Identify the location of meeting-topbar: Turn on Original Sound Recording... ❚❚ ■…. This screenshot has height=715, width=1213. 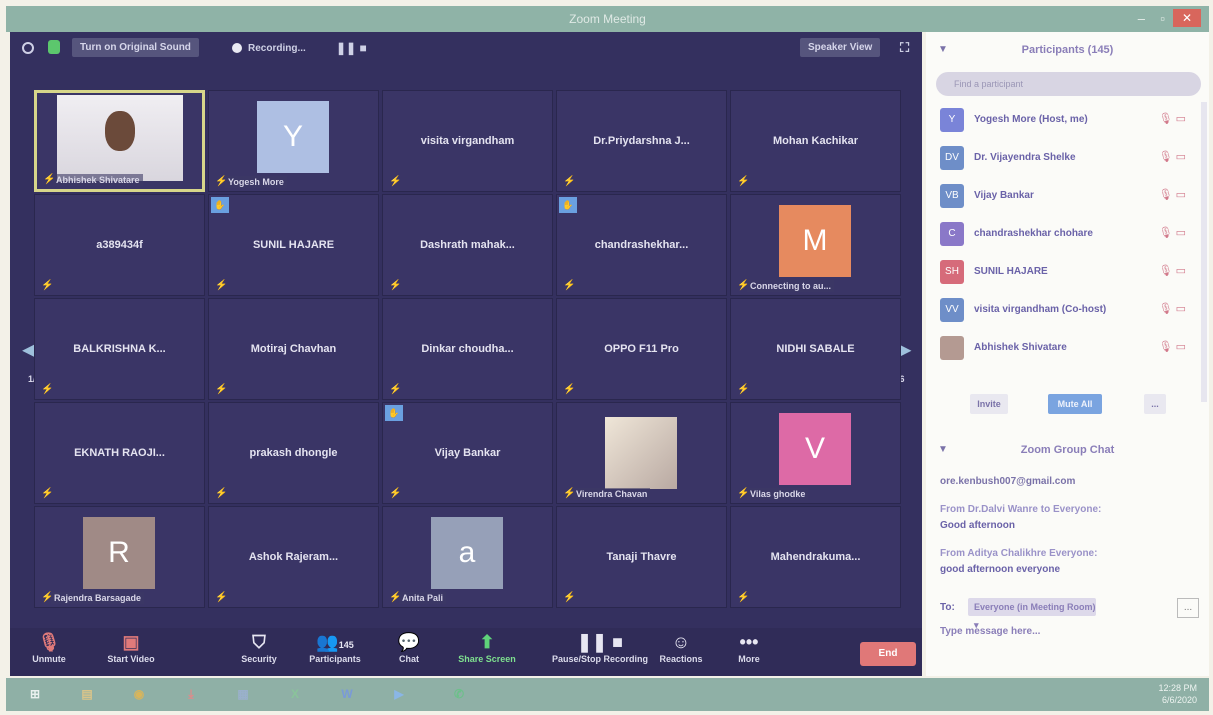
(466, 49).